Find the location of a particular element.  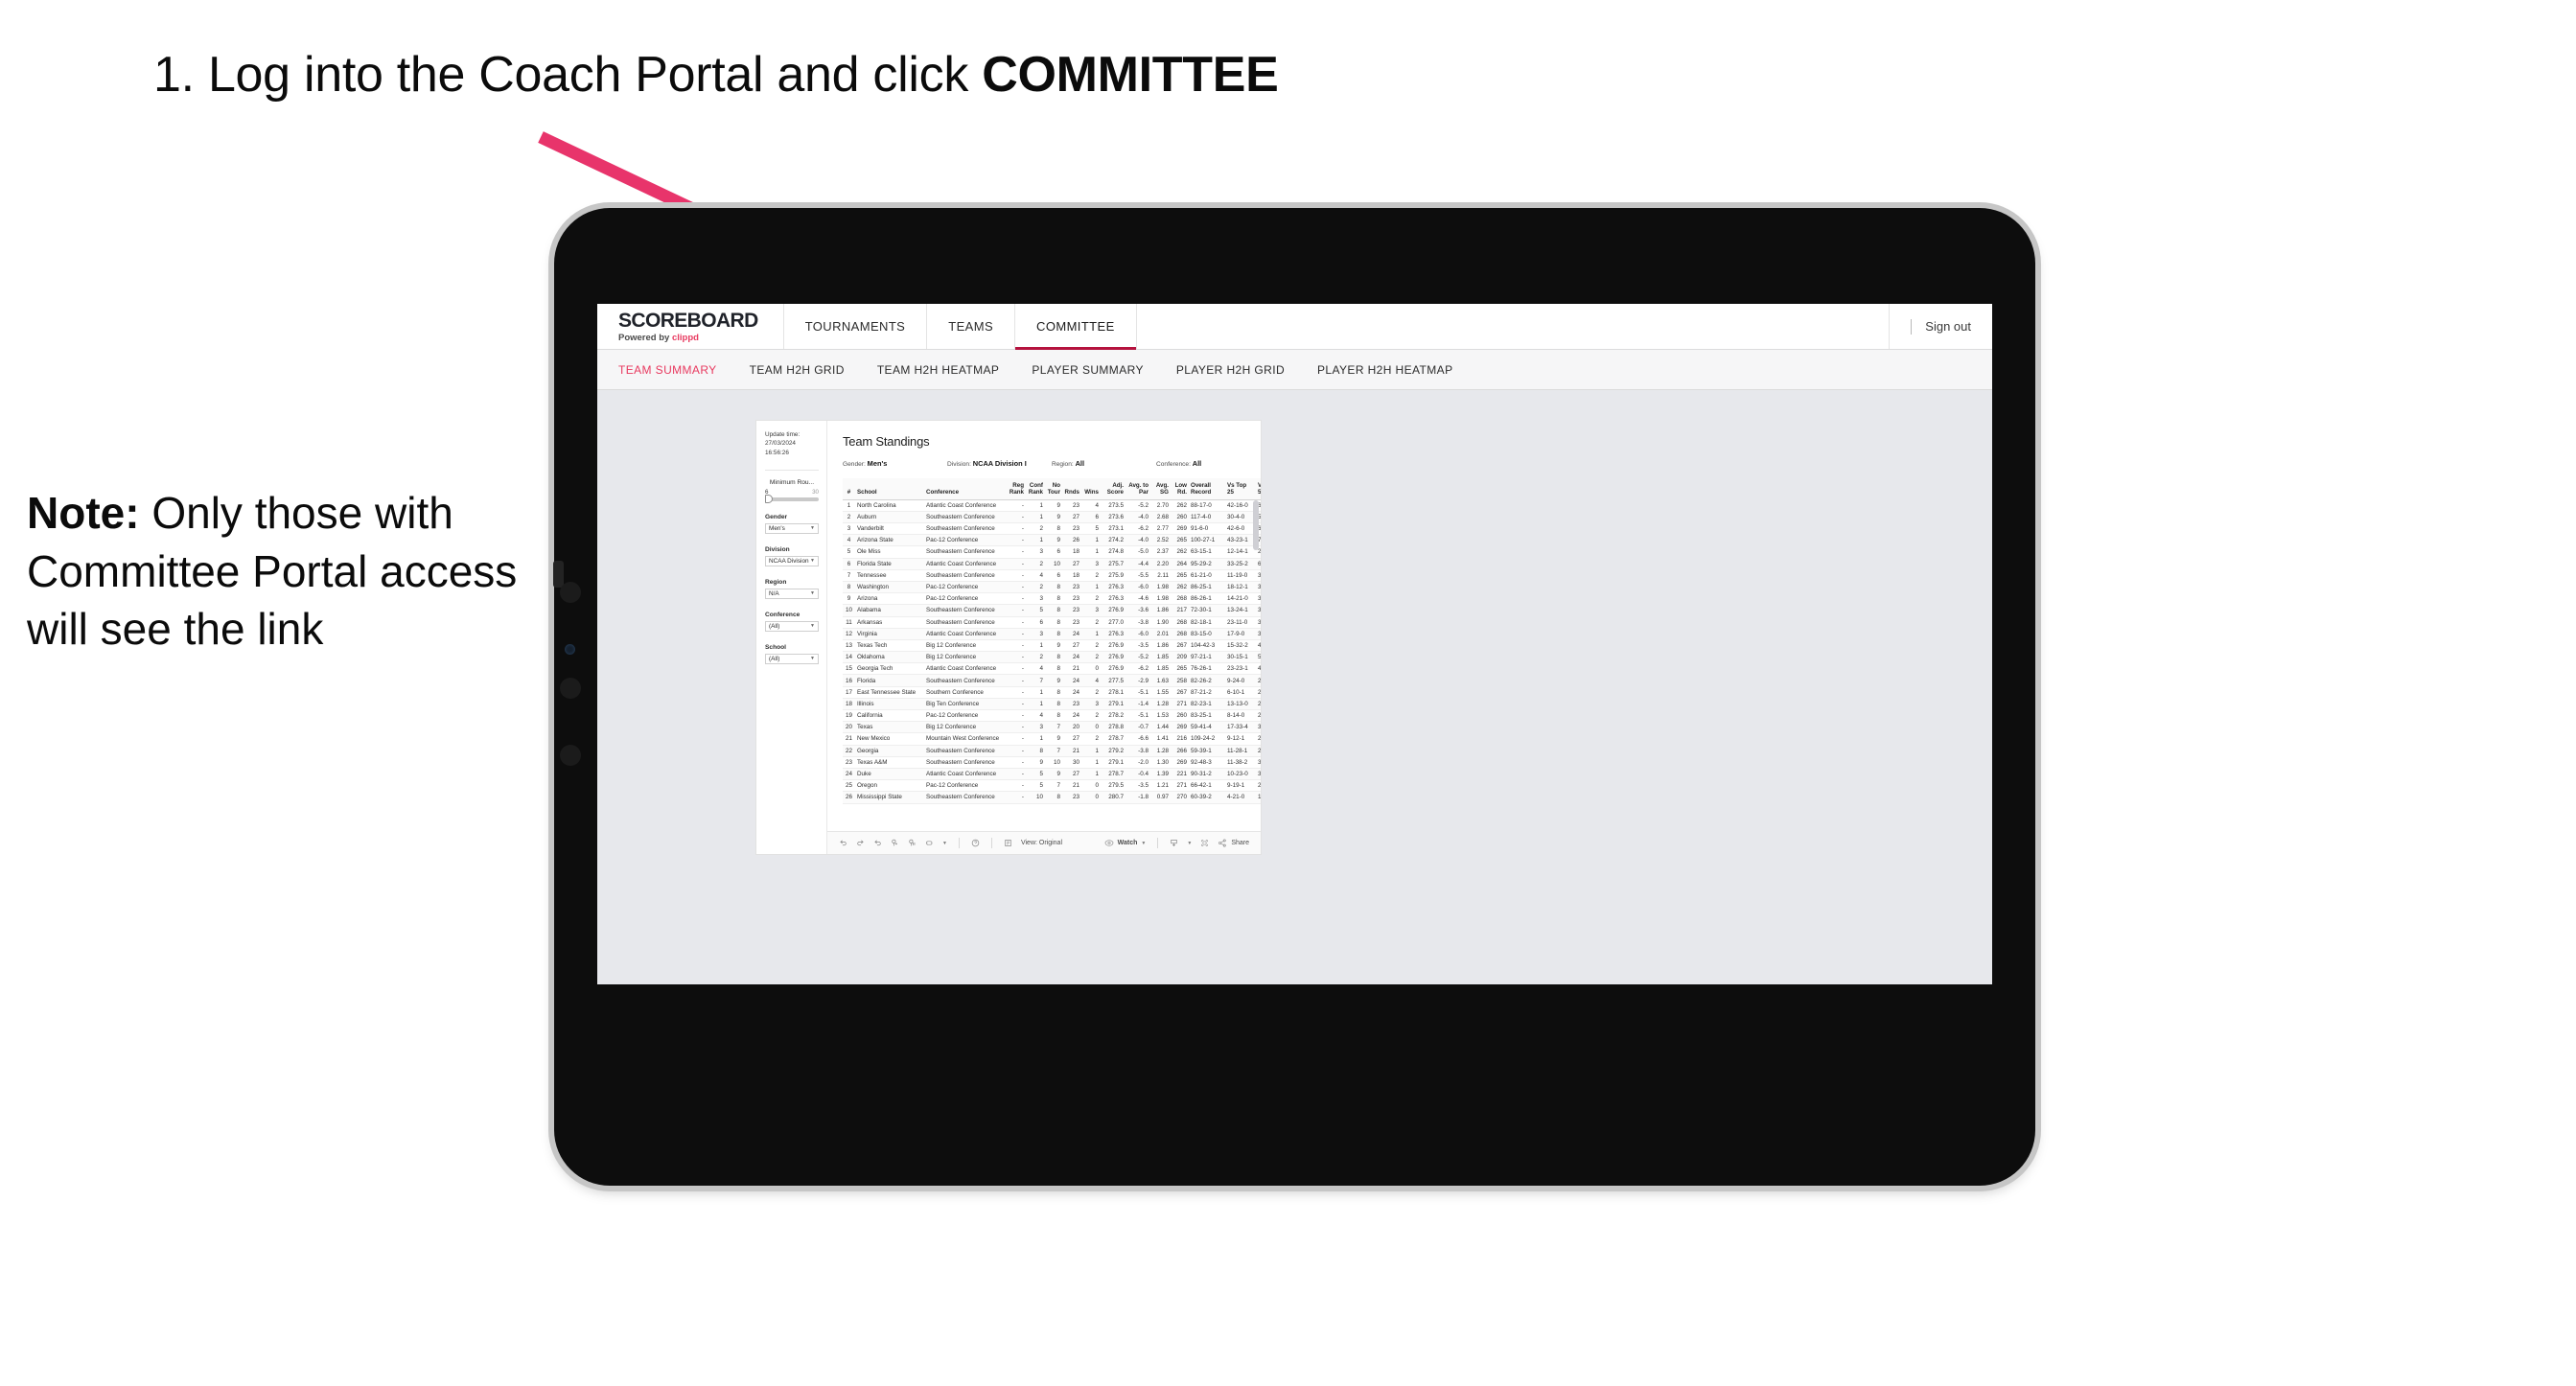

table-cell: 17 is located at coordinates (849, 693).